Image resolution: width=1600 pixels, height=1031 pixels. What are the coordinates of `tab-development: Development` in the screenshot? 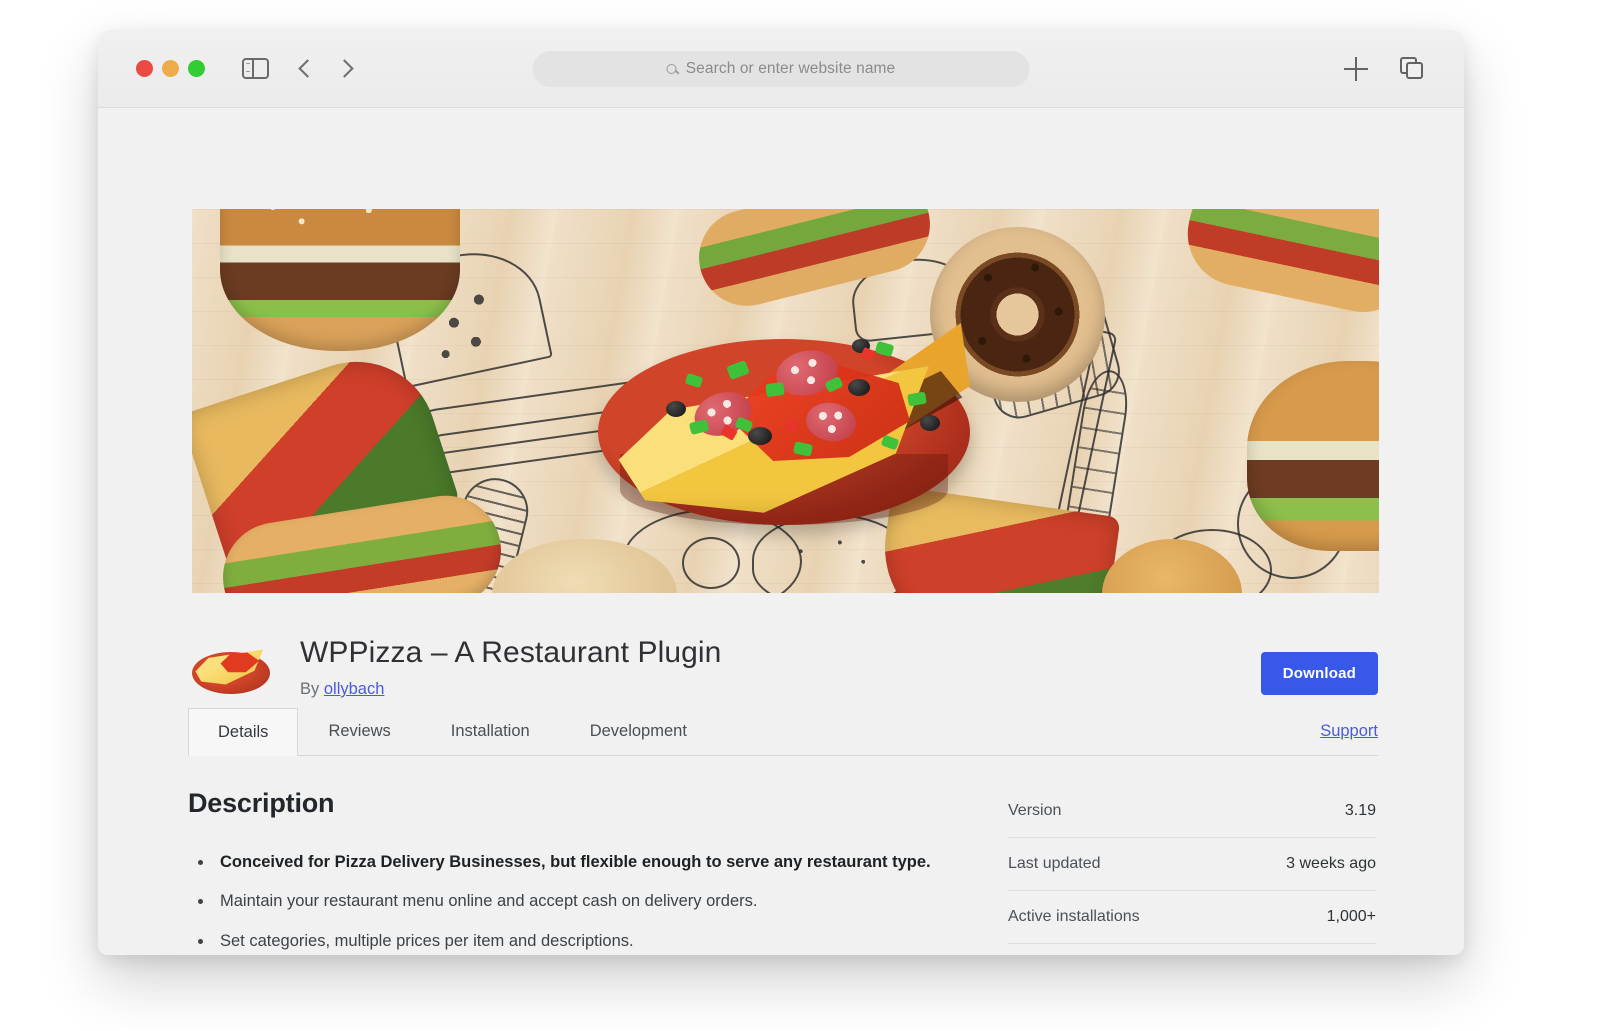 It's located at (638, 731).